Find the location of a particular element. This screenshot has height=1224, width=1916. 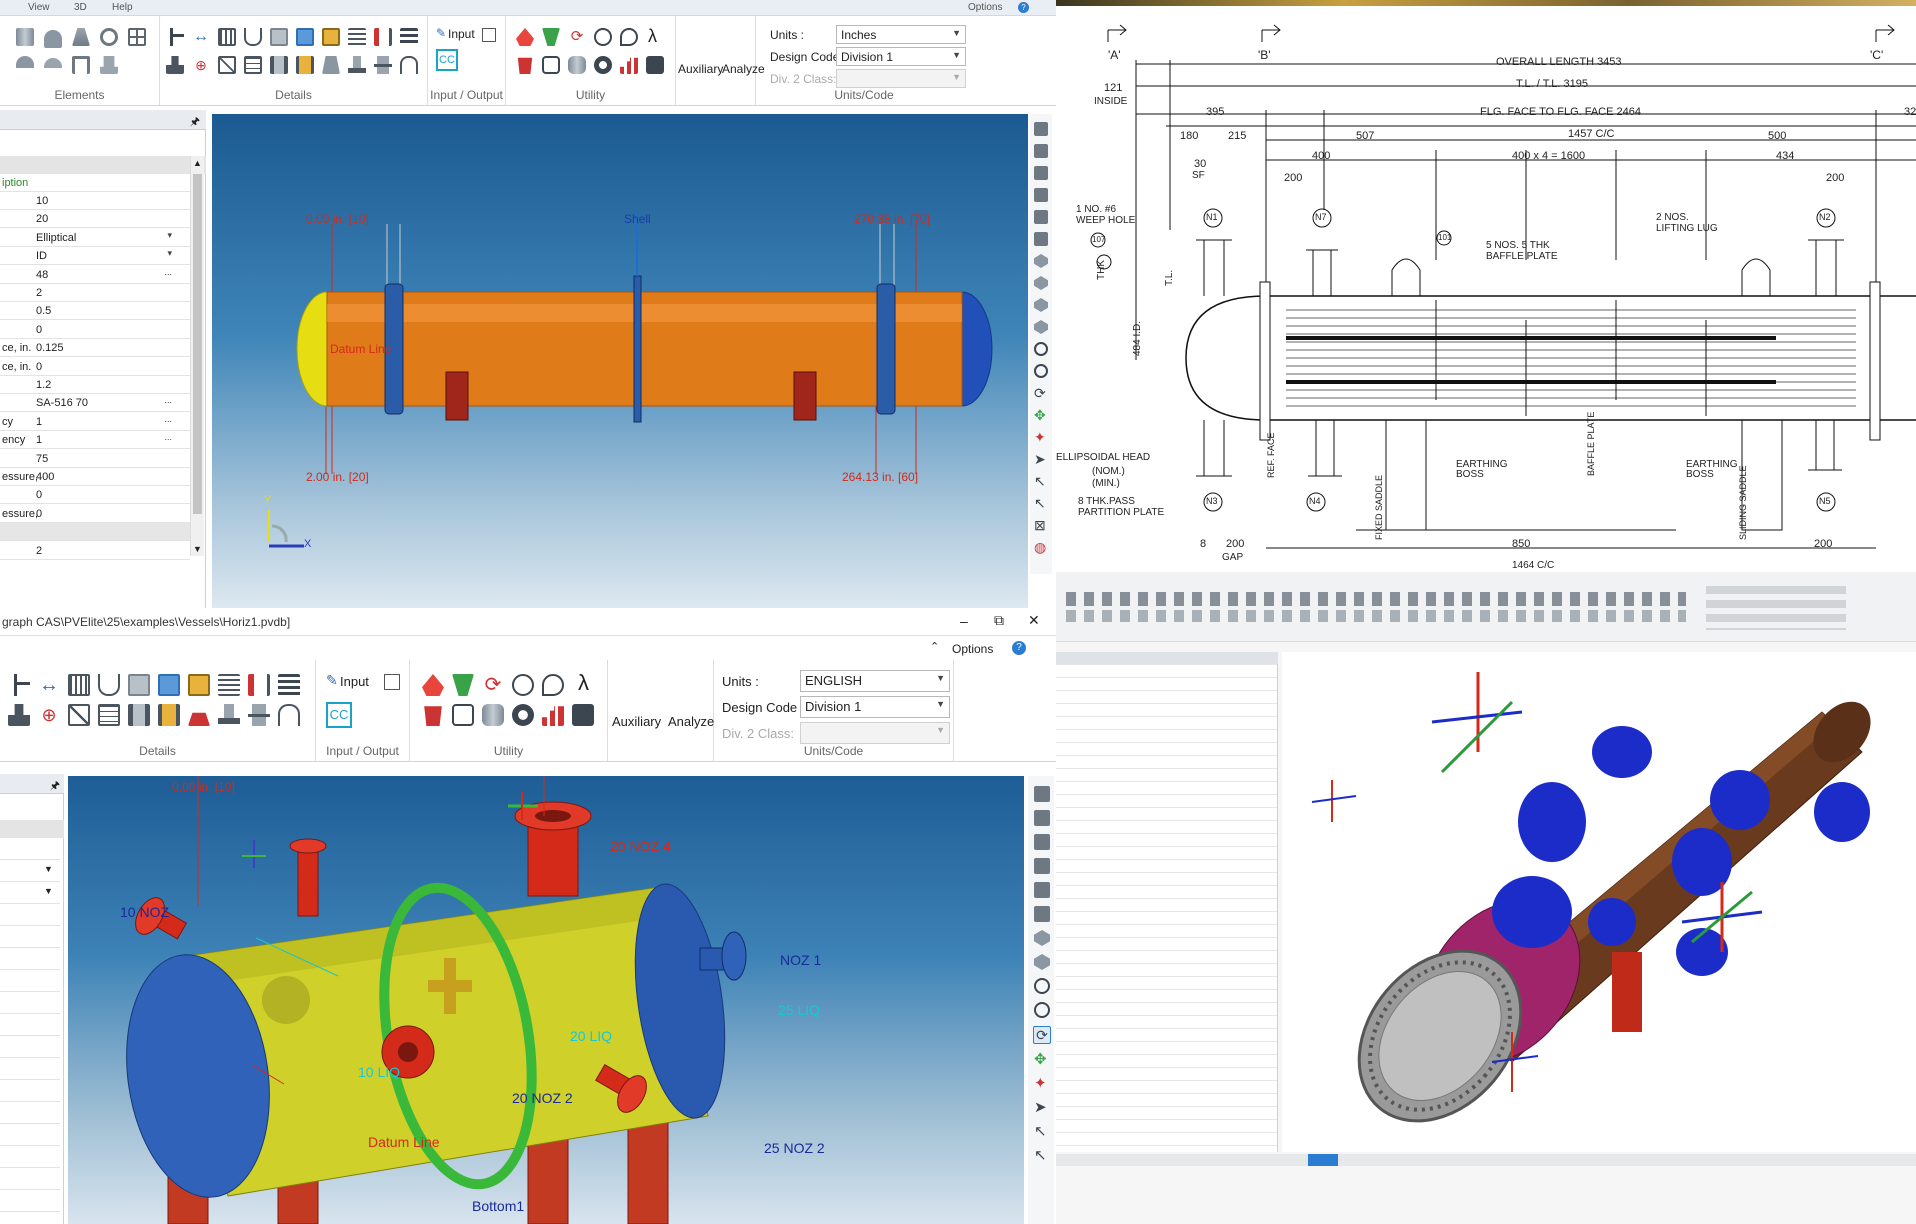

stiffener-icon is located at coordinates (259, 715).